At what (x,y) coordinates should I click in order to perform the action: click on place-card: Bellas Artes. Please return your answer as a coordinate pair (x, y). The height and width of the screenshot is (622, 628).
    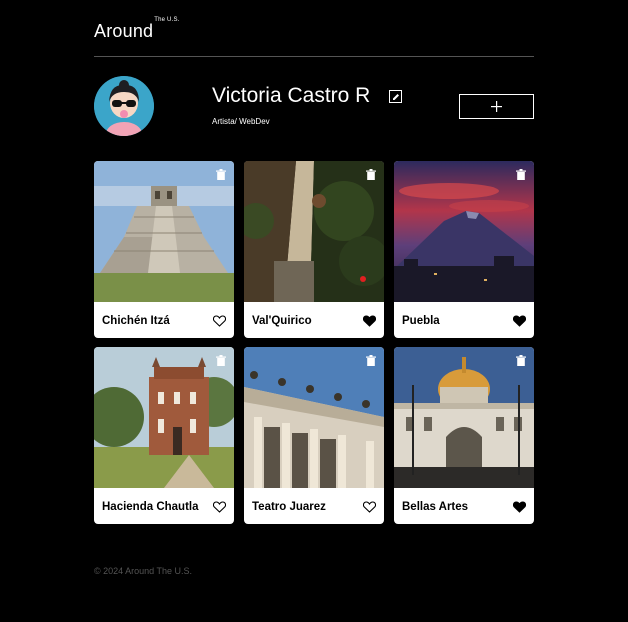
    Looking at the image, I should click on (464, 435).